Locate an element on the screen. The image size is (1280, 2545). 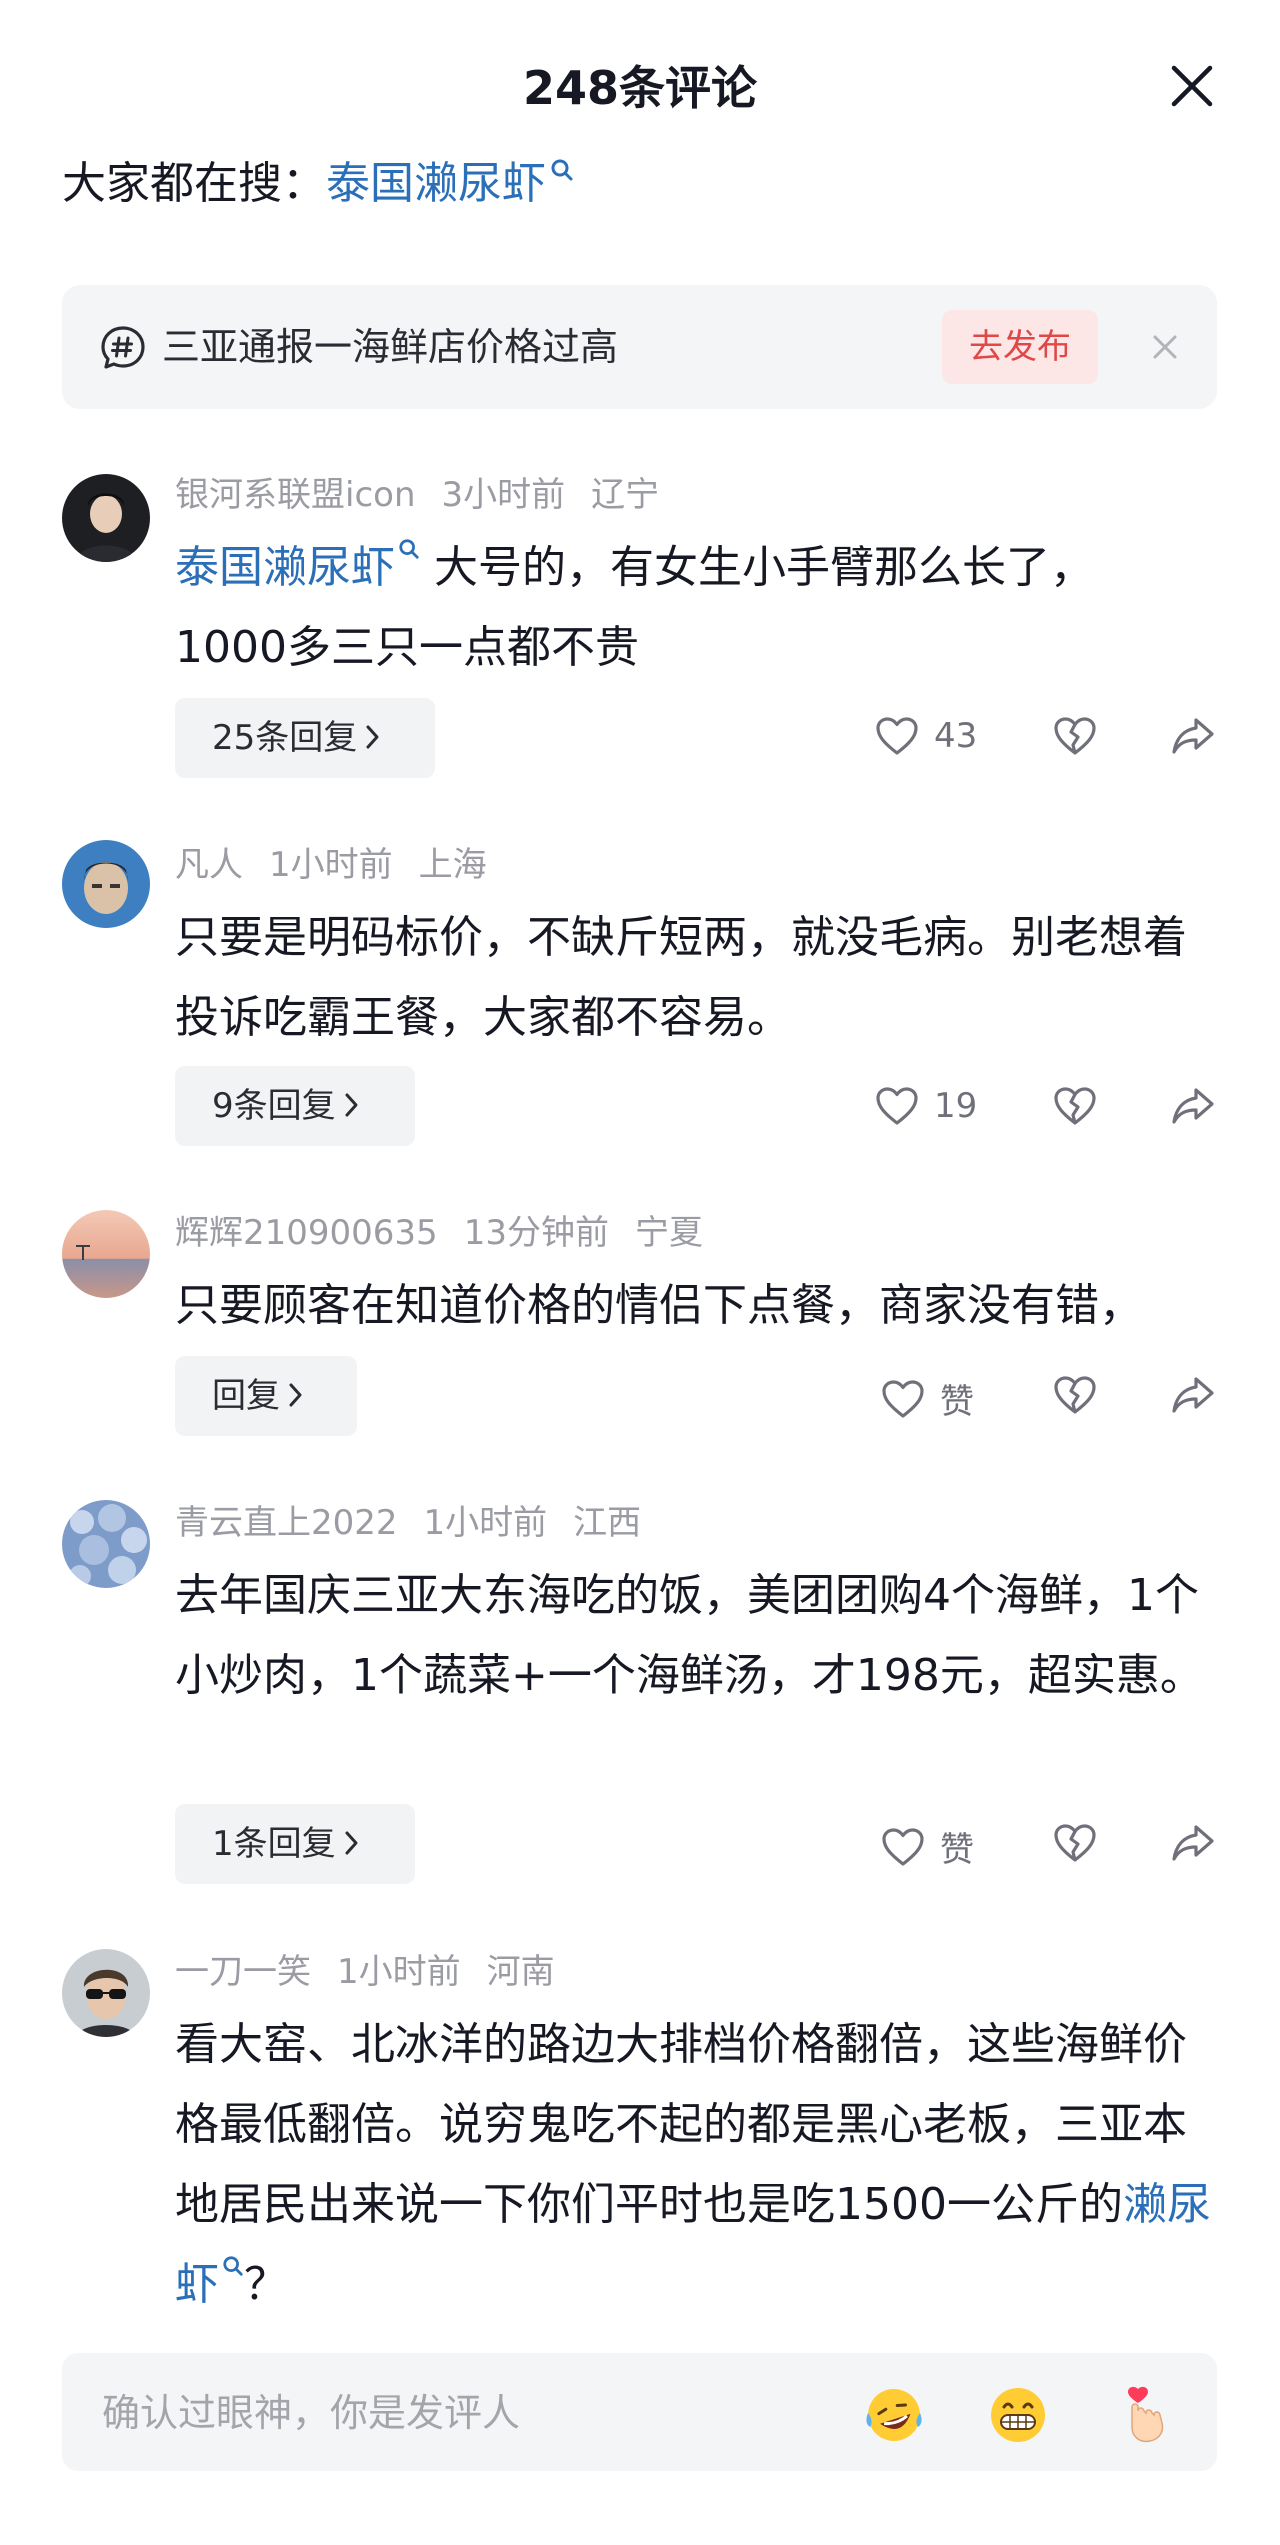
view-replies-button: 1条回复 is located at coordinates (295, 1844).